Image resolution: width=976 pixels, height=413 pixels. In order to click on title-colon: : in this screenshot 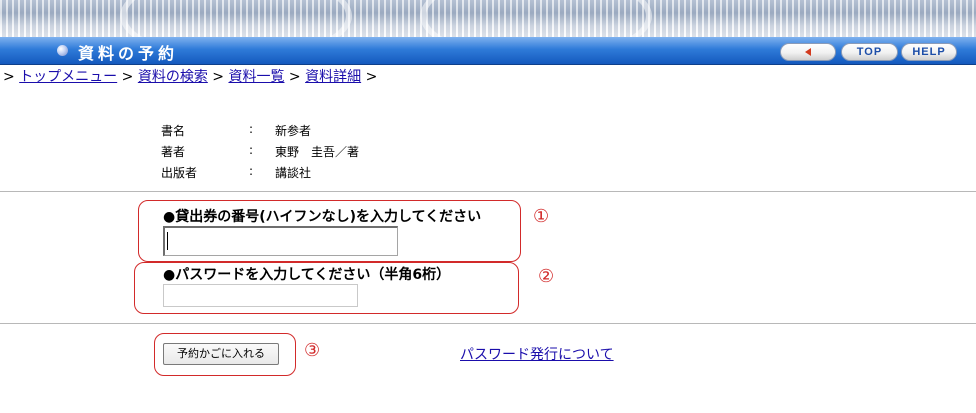, I will do `click(251, 129)`.